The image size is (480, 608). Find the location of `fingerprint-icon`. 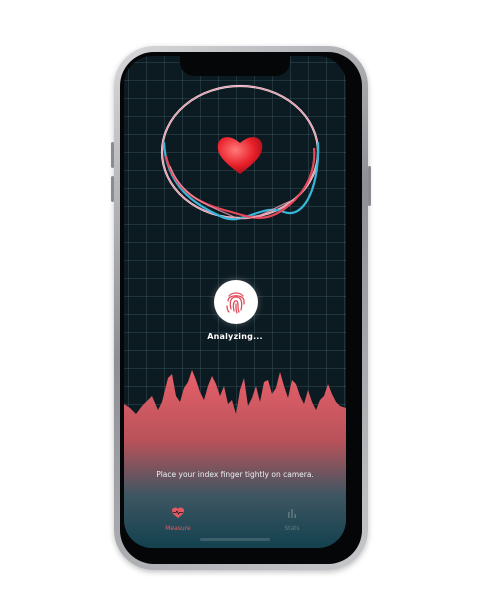

fingerprint-icon is located at coordinates (235, 303).